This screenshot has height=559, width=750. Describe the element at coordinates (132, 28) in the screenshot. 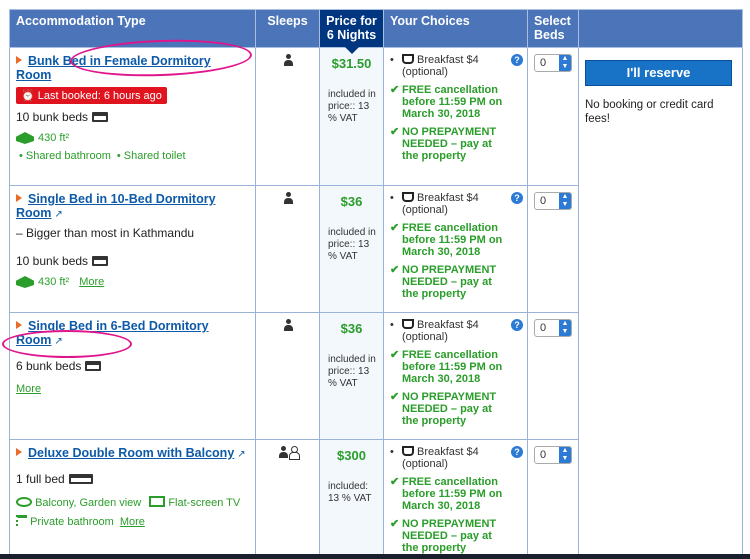

I see `header-accommodation: Accommodation Type` at that location.